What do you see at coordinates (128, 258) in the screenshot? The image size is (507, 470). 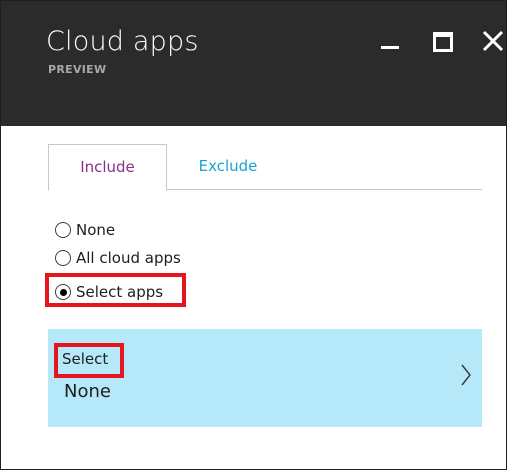 I see `radio-all-cloud-apps-label: All cloud apps` at bounding box center [128, 258].